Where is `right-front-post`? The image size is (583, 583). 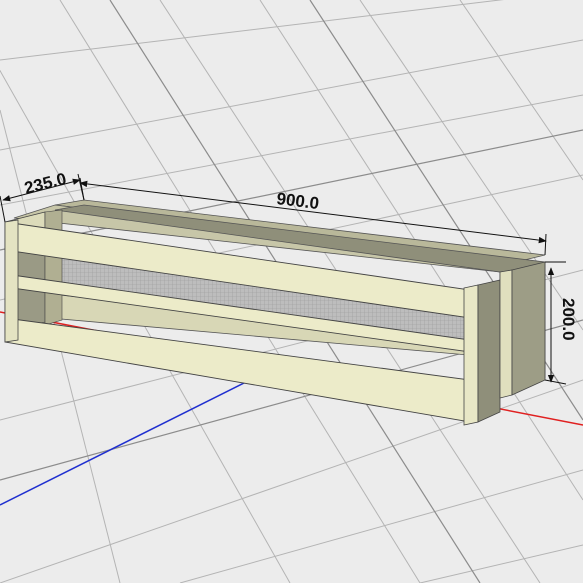
right-front-post is located at coordinates (471, 355).